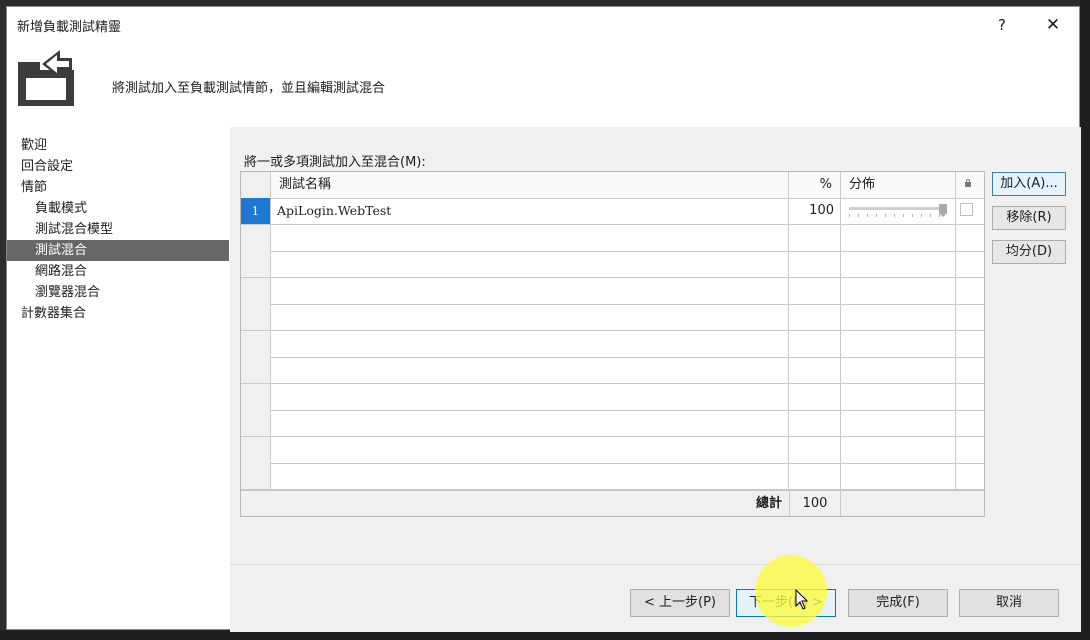  What do you see at coordinates (1009, 603) in the screenshot?
I see `cancel-button: 取消` at bounding box center [1009, 603].